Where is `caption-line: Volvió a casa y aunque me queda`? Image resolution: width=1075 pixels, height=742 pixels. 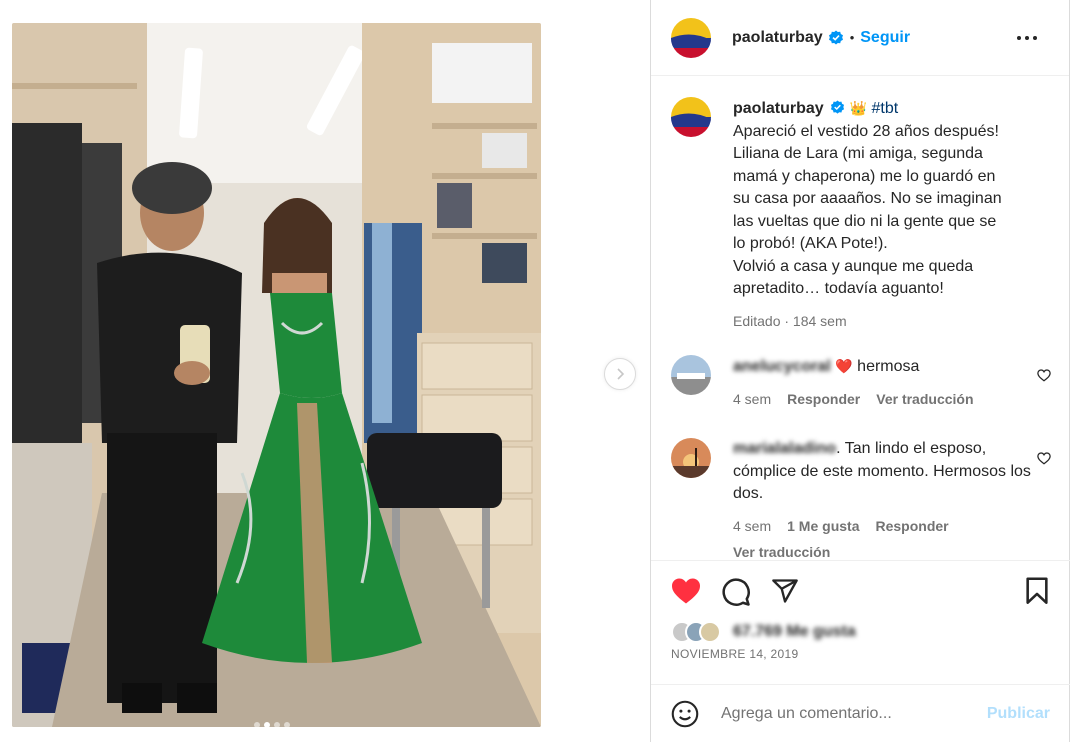 caption-line: Volvió a casa y aunque me queda is located at coordinates (853, 266).